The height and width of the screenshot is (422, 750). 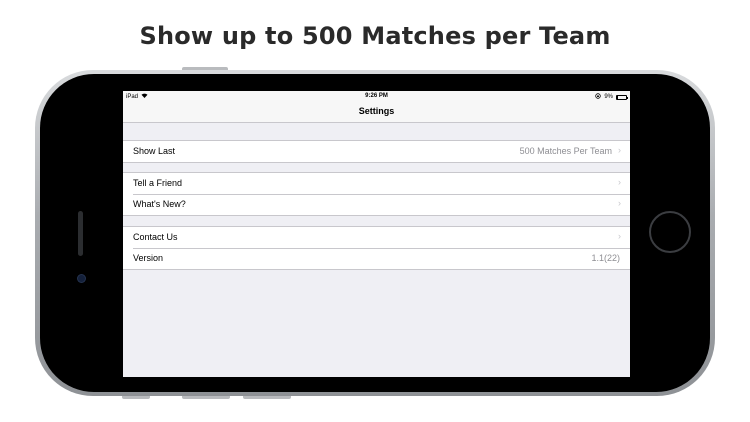 What do you see at coordinates (154, 151) in the screenshot?
I see `row-label: Show Last` at bounding box center [154, 151].